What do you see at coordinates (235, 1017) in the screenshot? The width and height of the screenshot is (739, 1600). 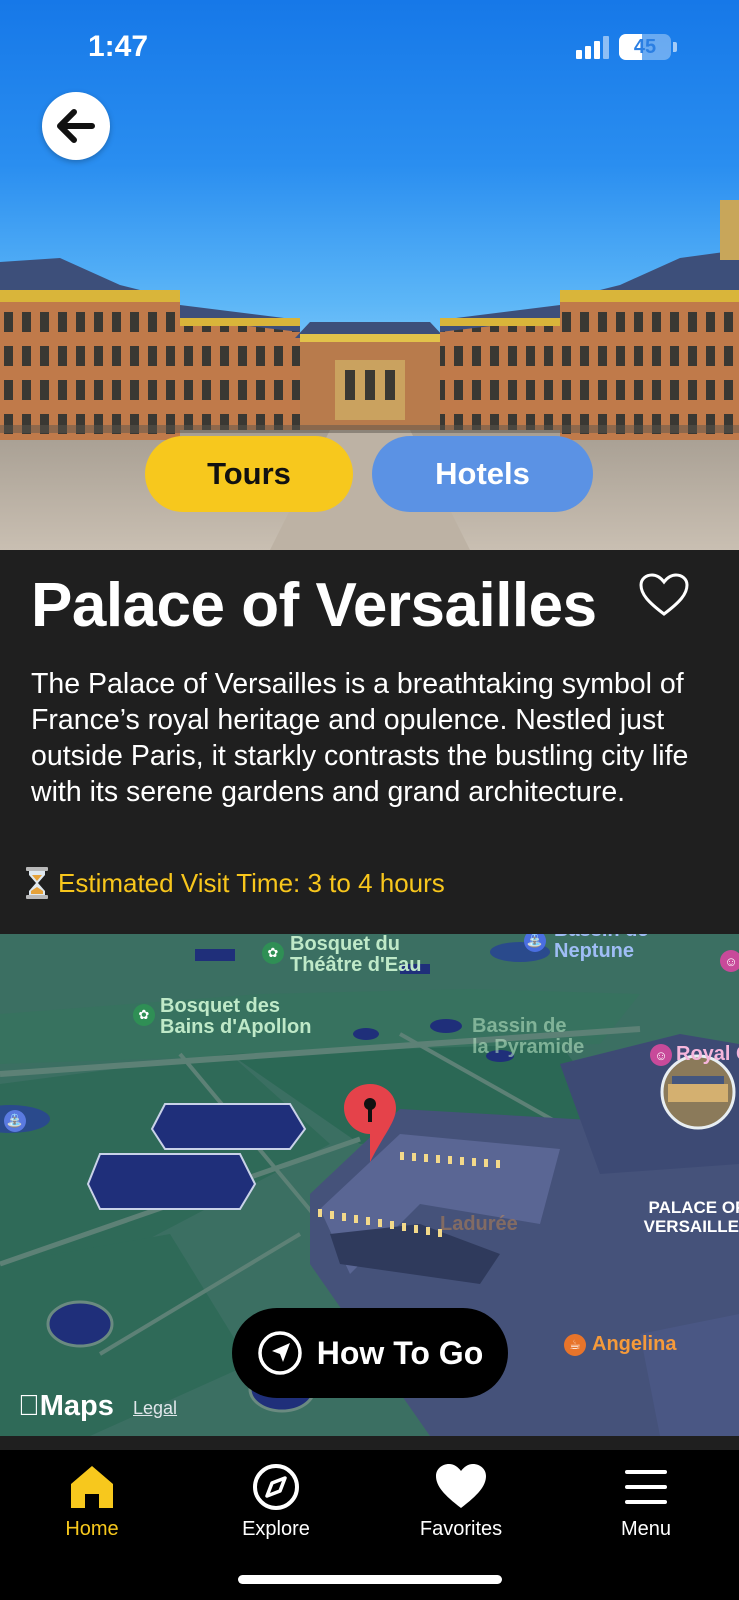 I see `map-label-bosquet-apollon: Bosquet des Bains d'Apollon` at bounding box center [235, 1017].